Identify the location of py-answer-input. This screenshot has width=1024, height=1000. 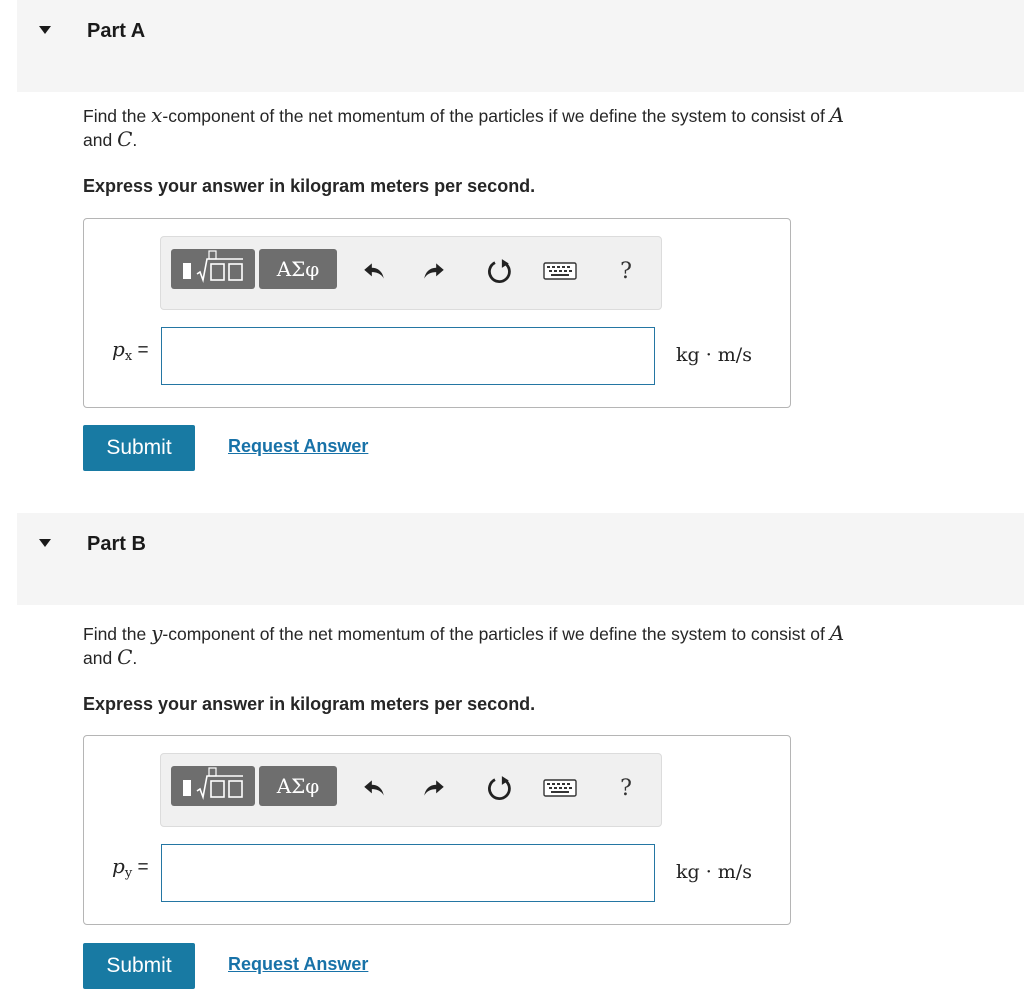
(408, 873).